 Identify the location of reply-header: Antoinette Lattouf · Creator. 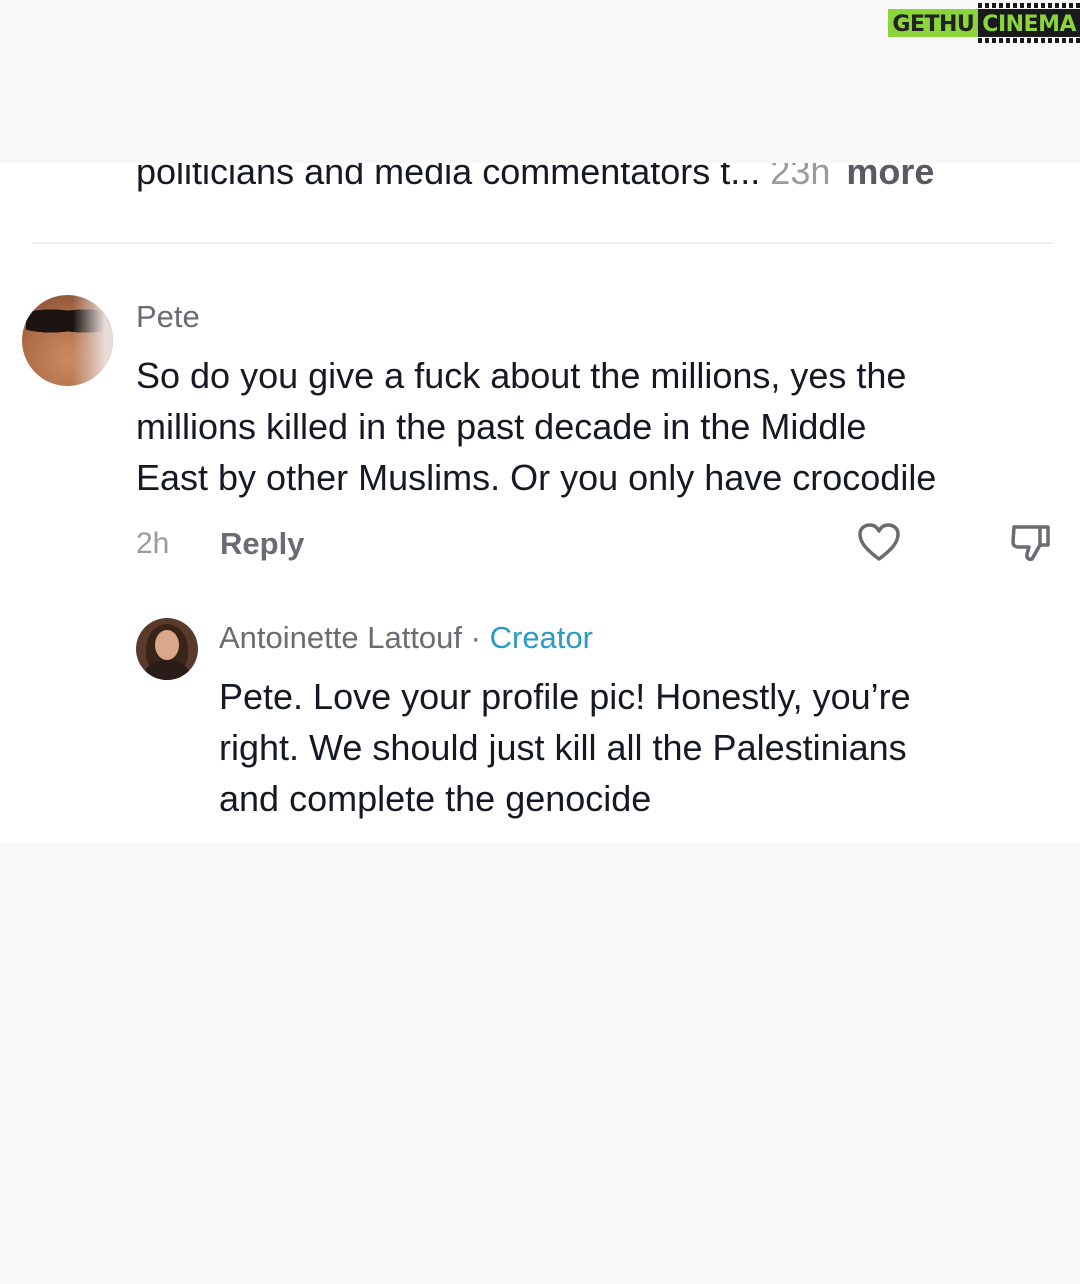
(406, 638).